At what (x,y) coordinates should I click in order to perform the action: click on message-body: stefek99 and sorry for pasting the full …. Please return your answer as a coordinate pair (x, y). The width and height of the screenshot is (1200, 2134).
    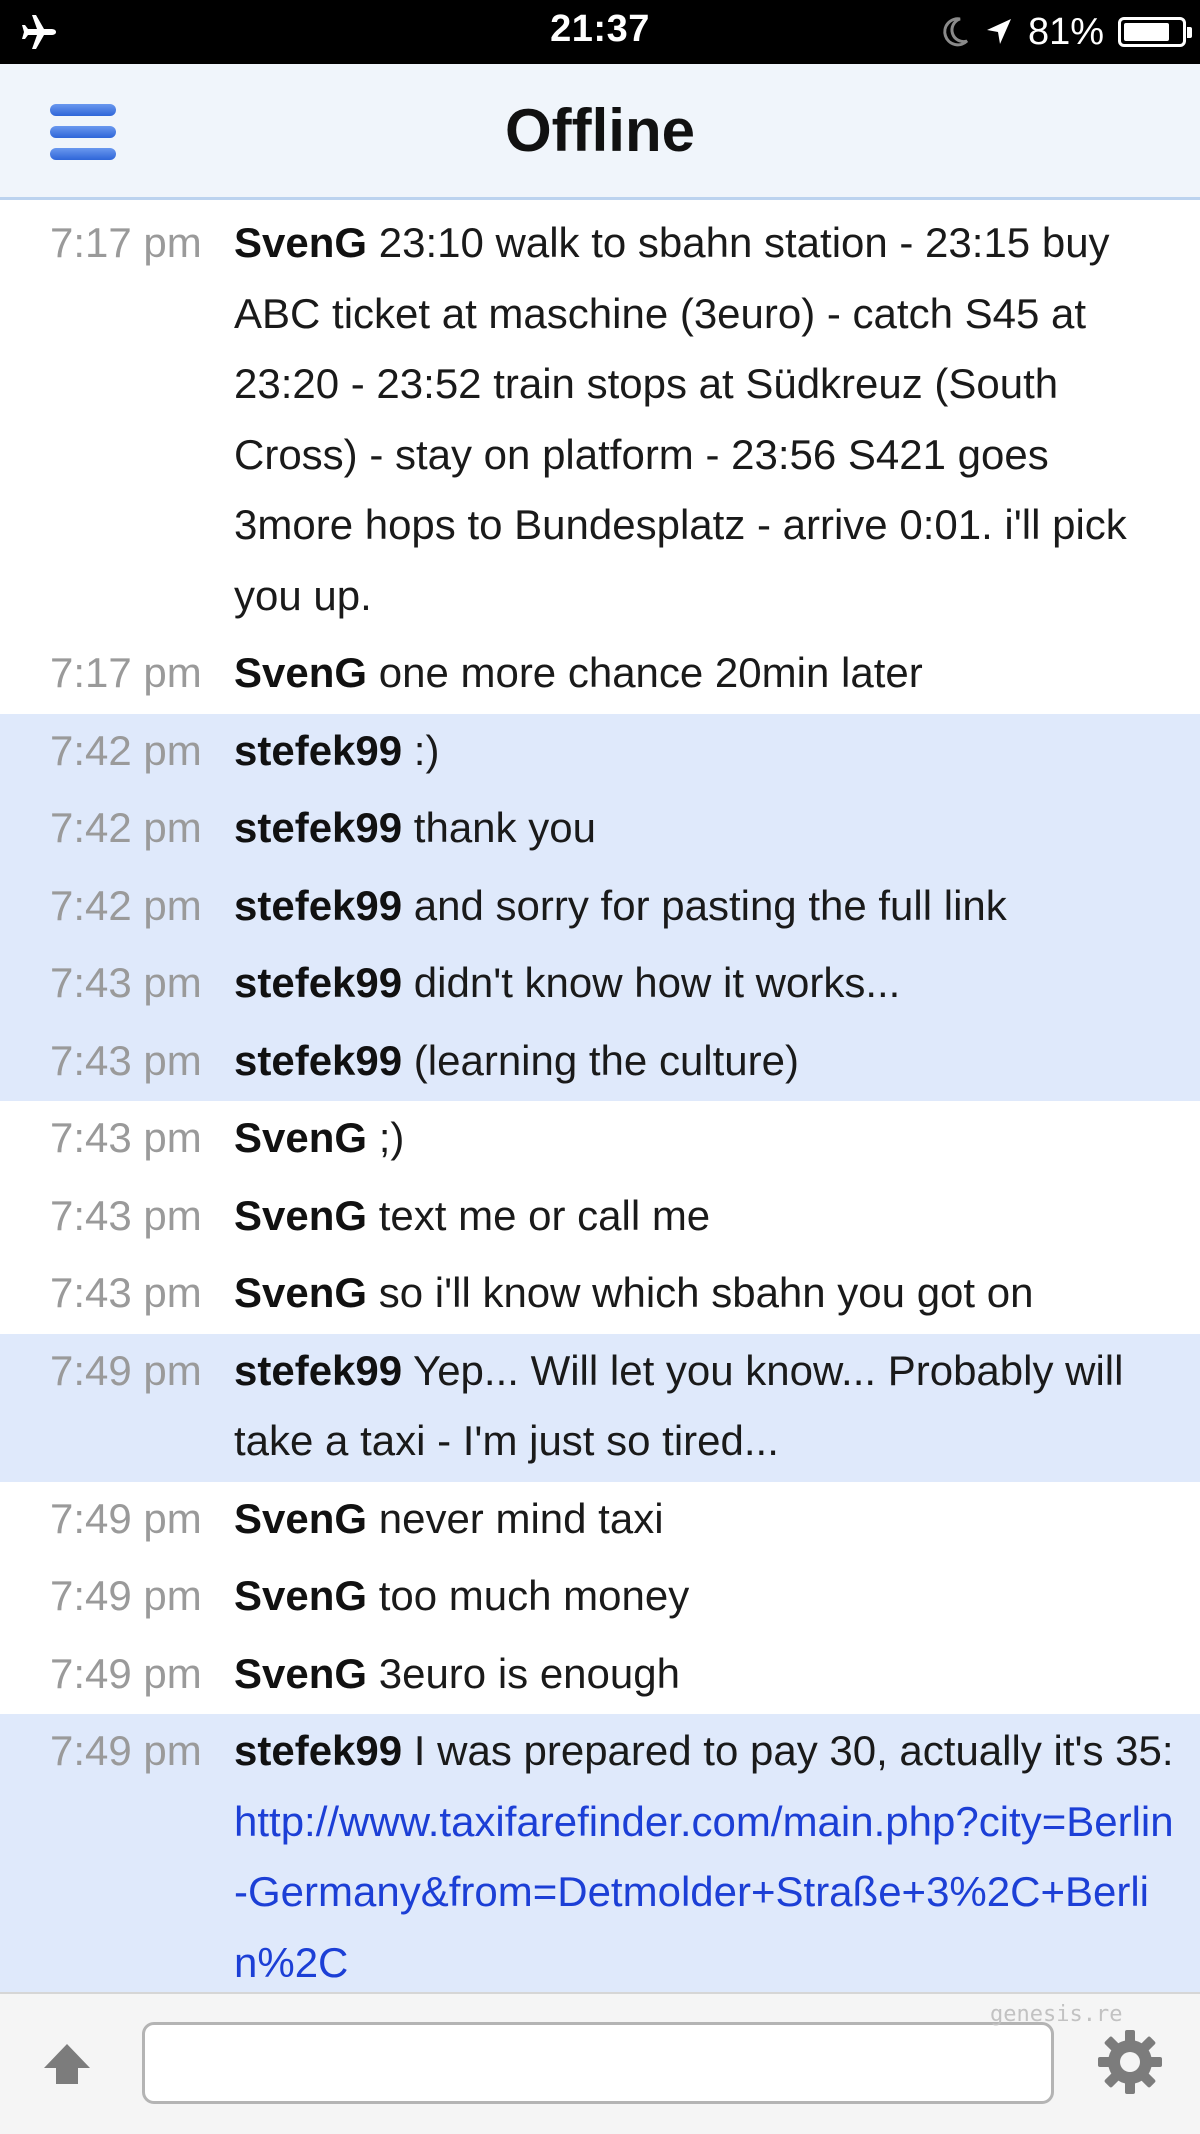
    Looking at the image, I should click on (717, 906).